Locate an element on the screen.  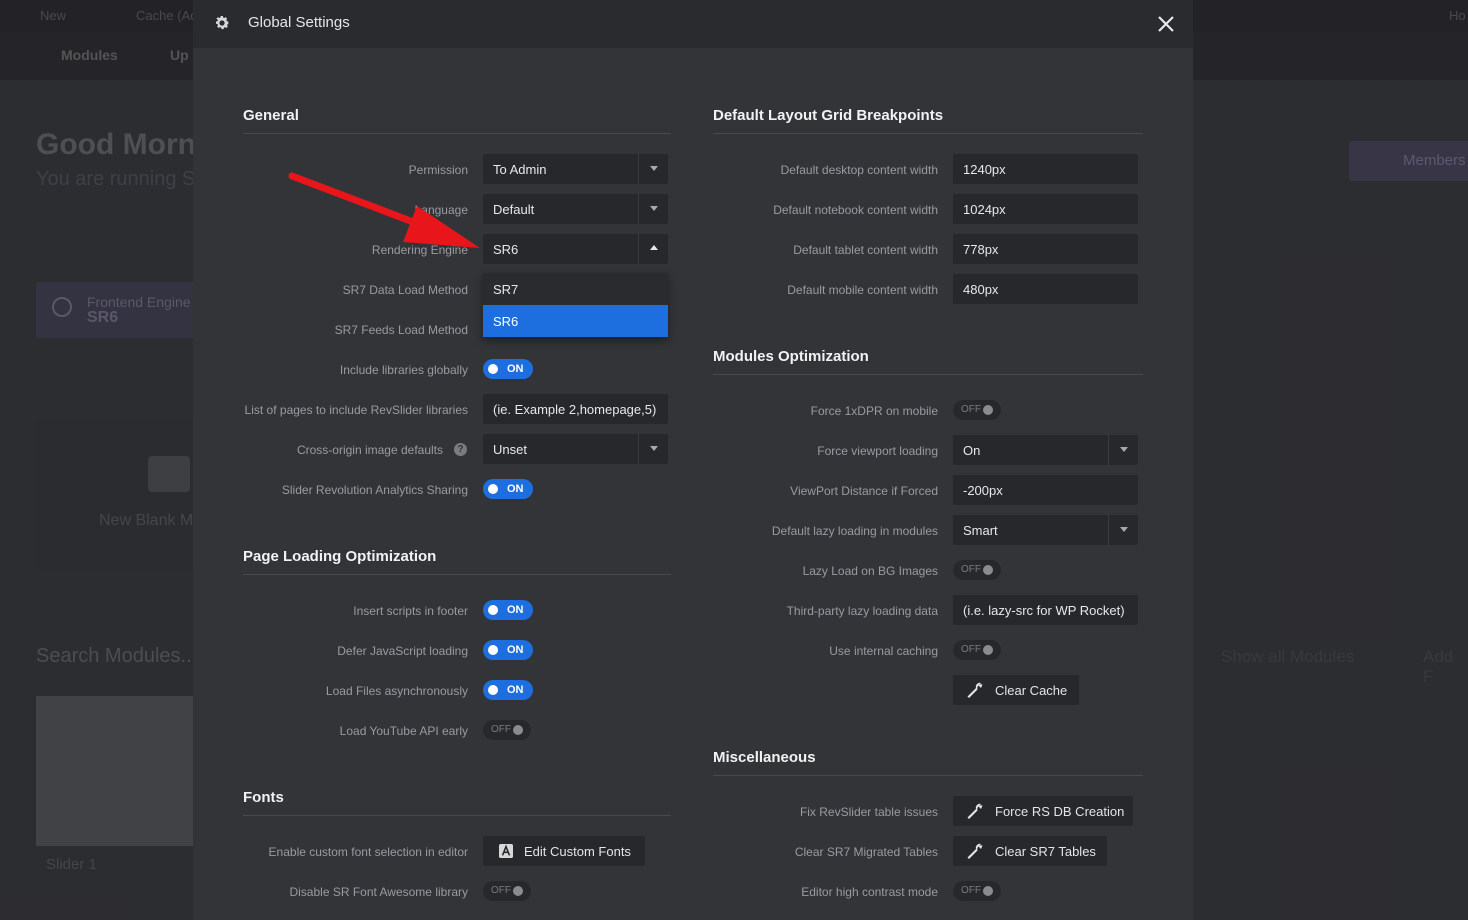
async-toggle: ON is located at coordinates (508, 690).